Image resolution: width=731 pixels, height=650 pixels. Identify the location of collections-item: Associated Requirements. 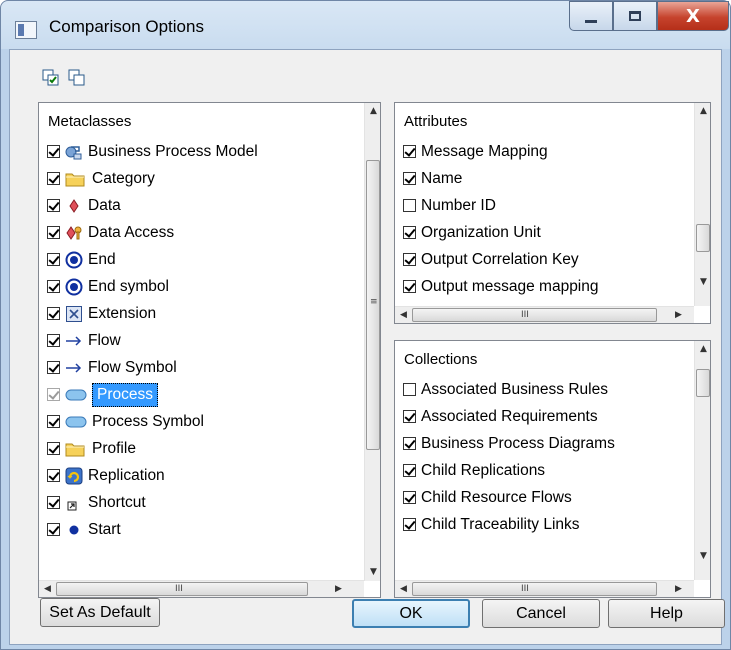
(496, 416).